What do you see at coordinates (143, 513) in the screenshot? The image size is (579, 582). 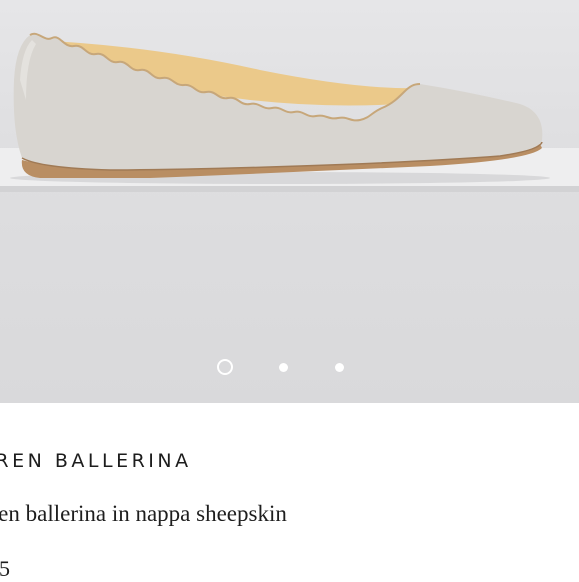 I see `product-description: uren ballerina in nappa sheepskin` at bounding box center [143, 513].